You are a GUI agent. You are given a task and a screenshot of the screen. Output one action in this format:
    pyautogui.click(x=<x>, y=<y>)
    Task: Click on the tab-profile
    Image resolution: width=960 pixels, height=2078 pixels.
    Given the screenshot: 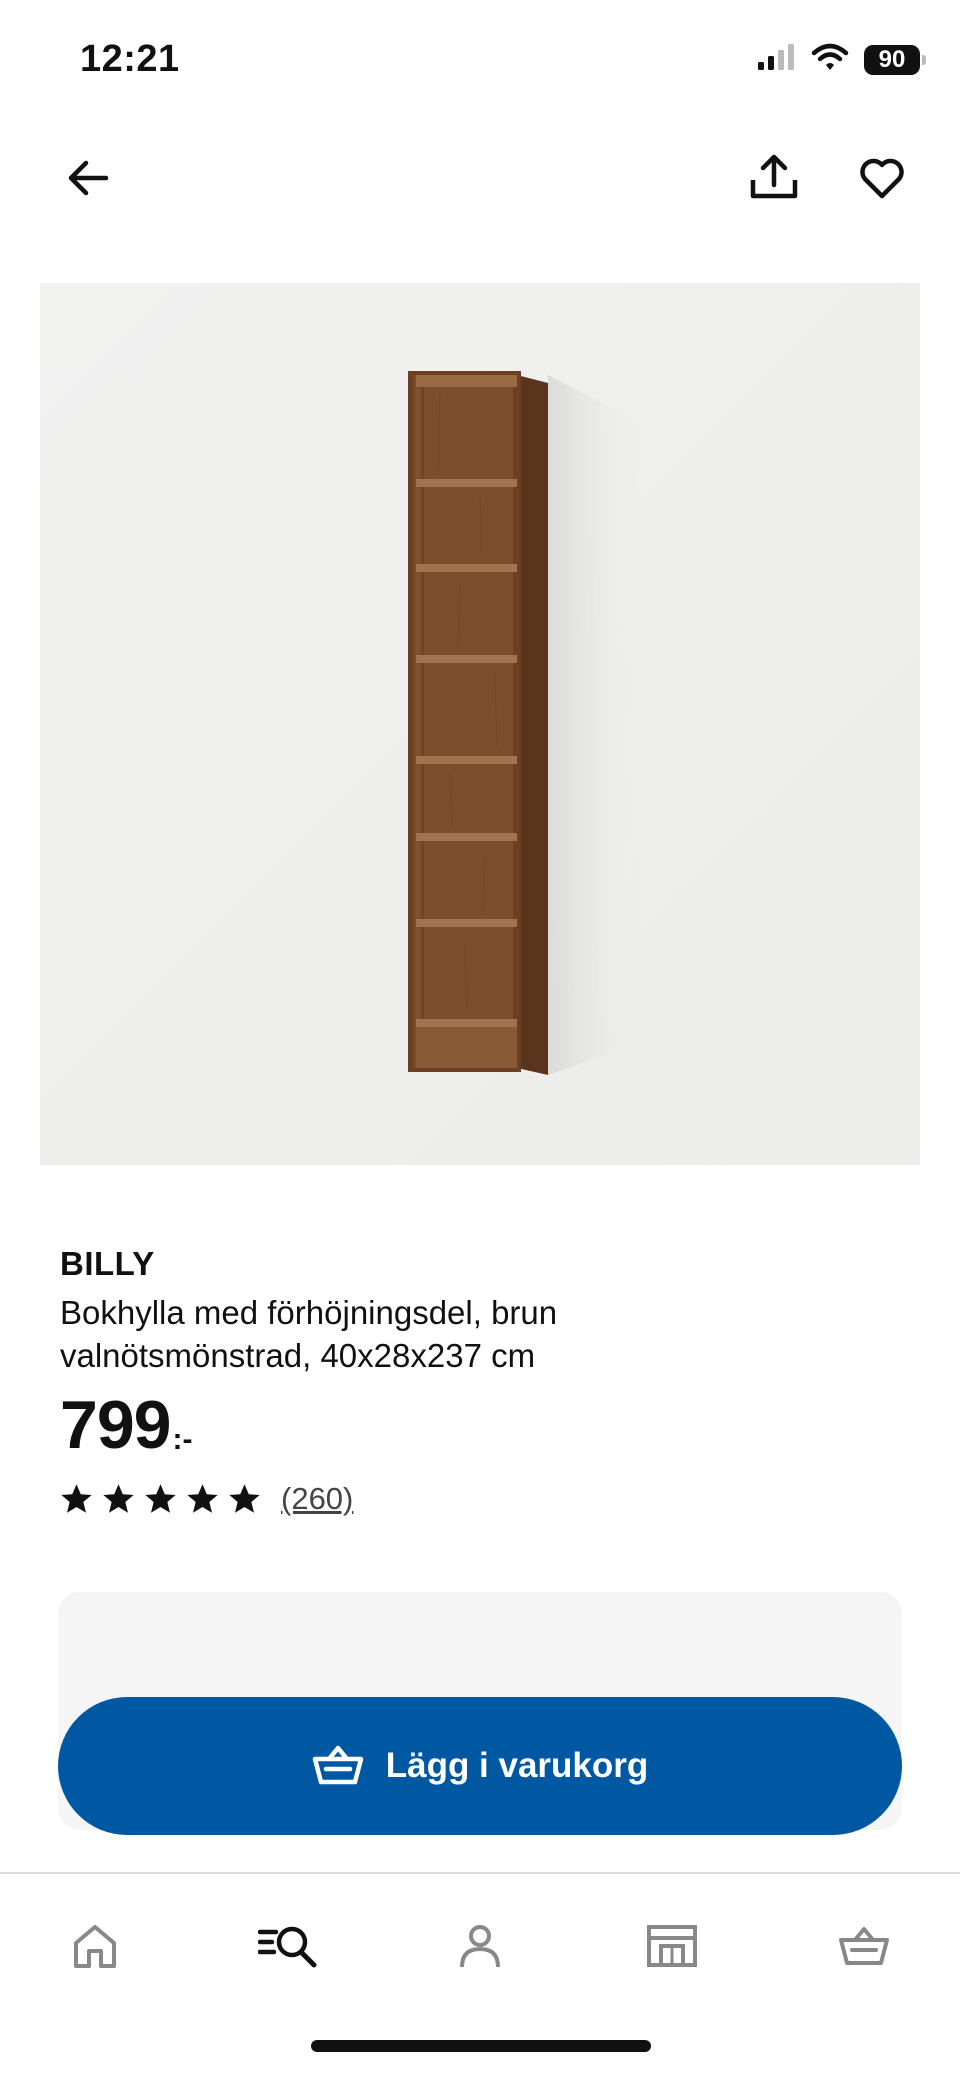 What is the action you would take?
    pyautogui.click(x=480, y=1948)
    